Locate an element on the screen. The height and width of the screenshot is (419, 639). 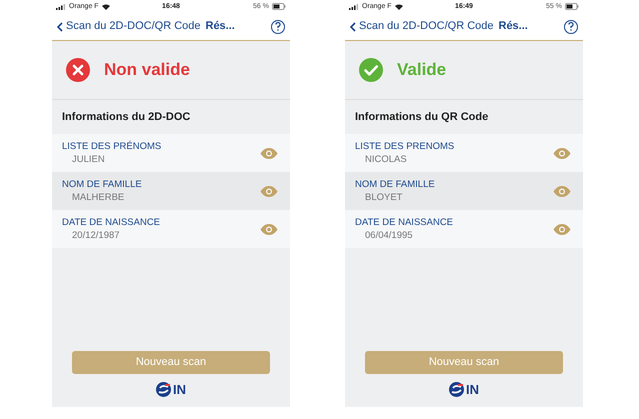
field-value: BLOYET is located at coordinates (384, 197).